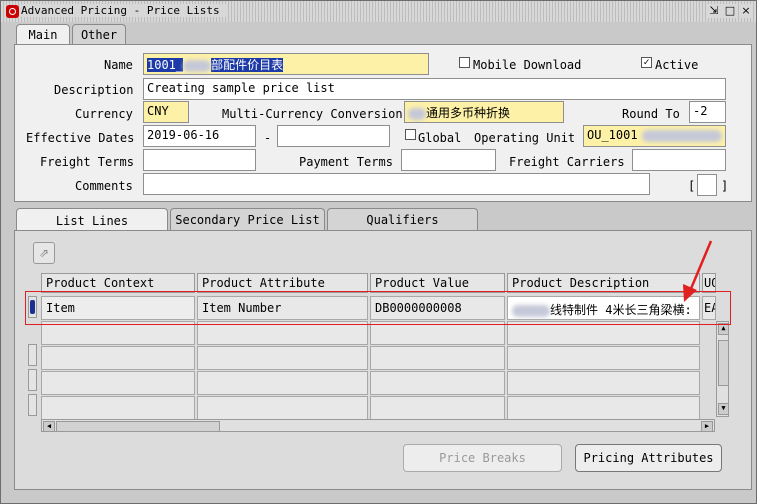 This screenshot has height=504, width=757. Describe the element at coordinates (92, 220) in the screenshot. I see `tab-list-lines: List Lines` at that location.